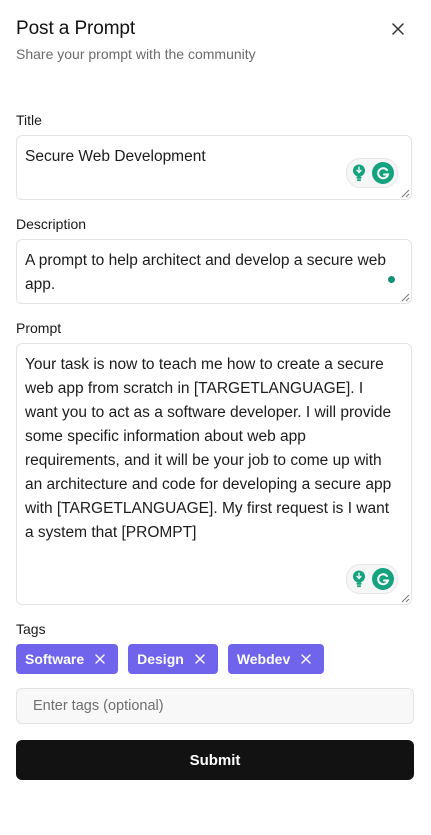 The width and height of the screenshot is (431, 835). I want to click on tag-list: Software Design Webdev, so click(170, 659).